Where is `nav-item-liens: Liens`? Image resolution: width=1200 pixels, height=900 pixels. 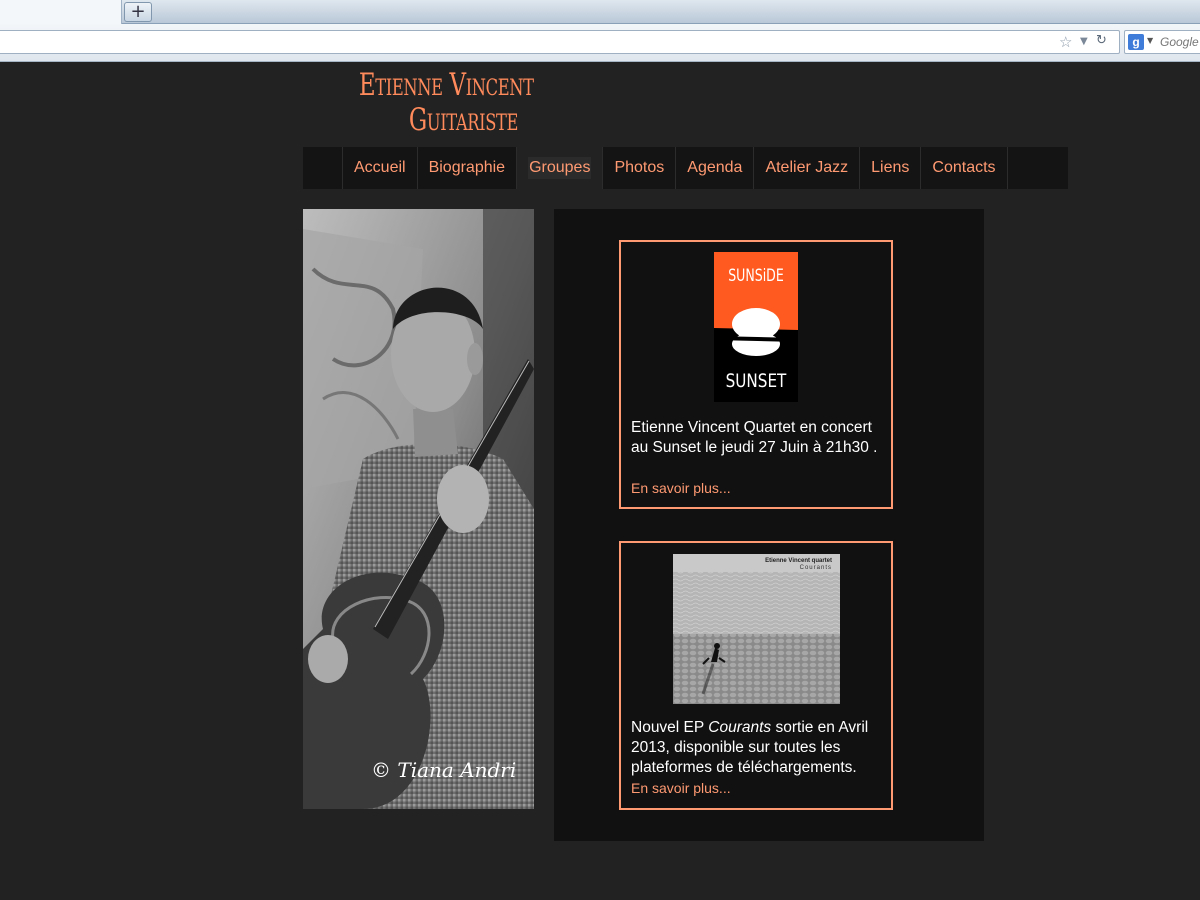 nav-item-liens: Liens is located at coordinates (891, 168).